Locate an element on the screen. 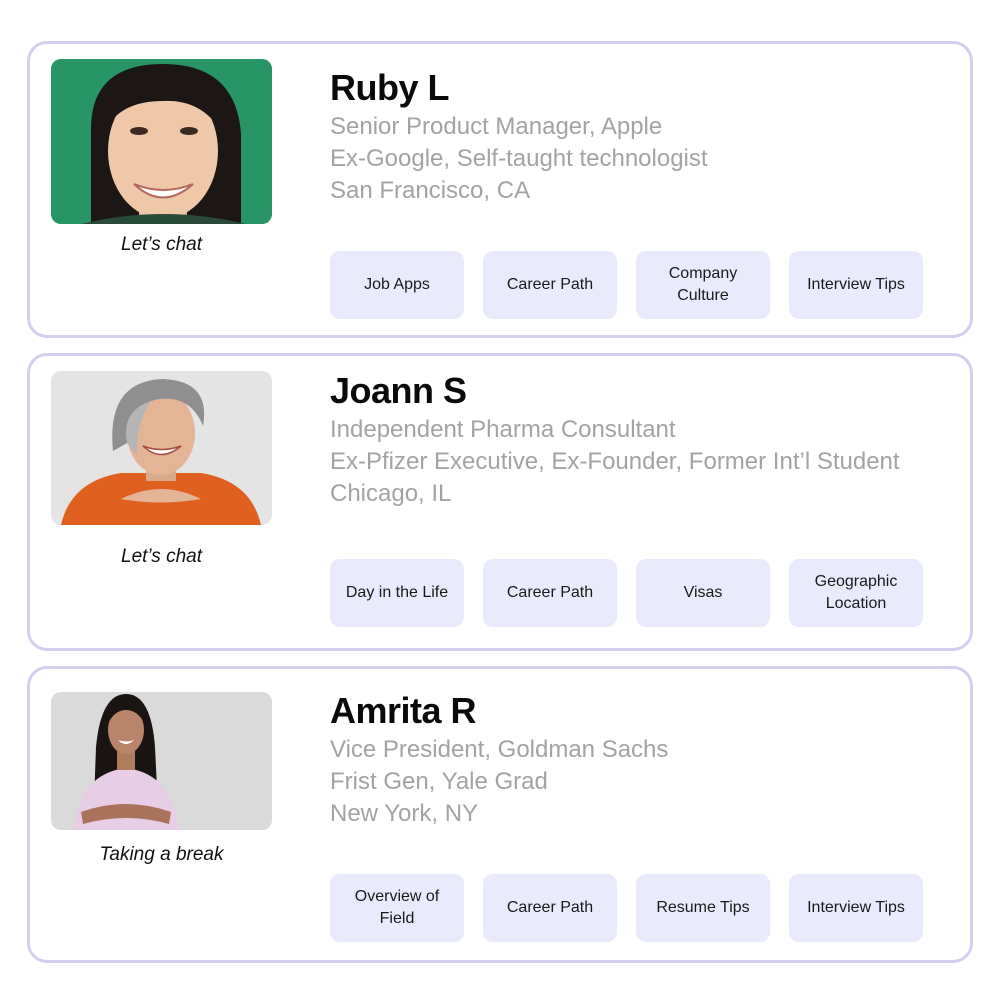 The height and width of the screenshot is (1000, 1000). topic-tag-button: Geographic Location is located at coordinates (856, 593).